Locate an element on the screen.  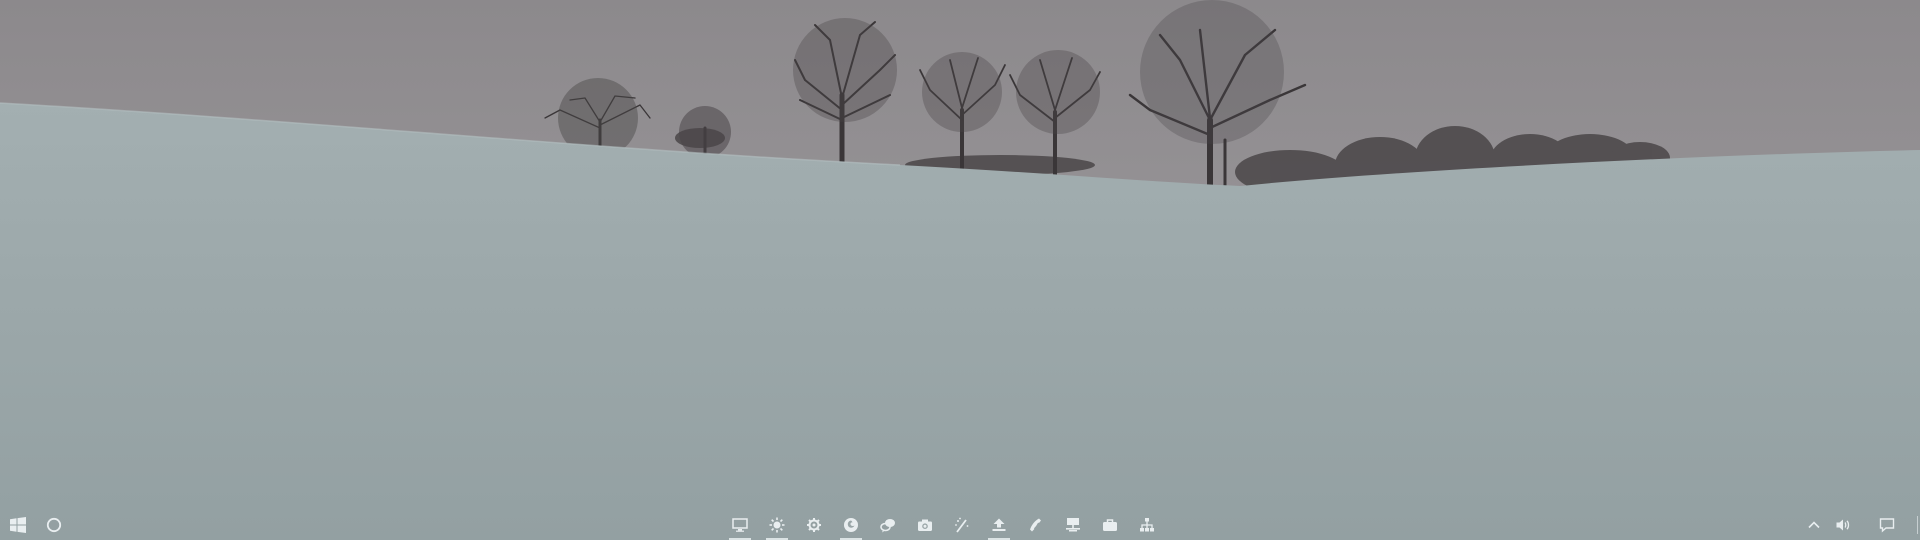
upload-icon is located at coordinates (999, 524).